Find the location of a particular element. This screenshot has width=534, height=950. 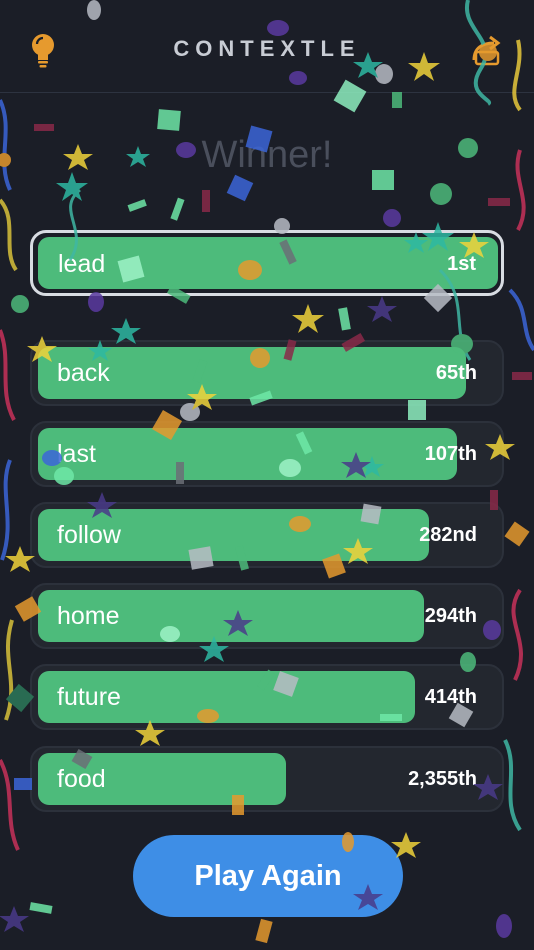

guess-rank: 65th is located at coordinates (456, 373).